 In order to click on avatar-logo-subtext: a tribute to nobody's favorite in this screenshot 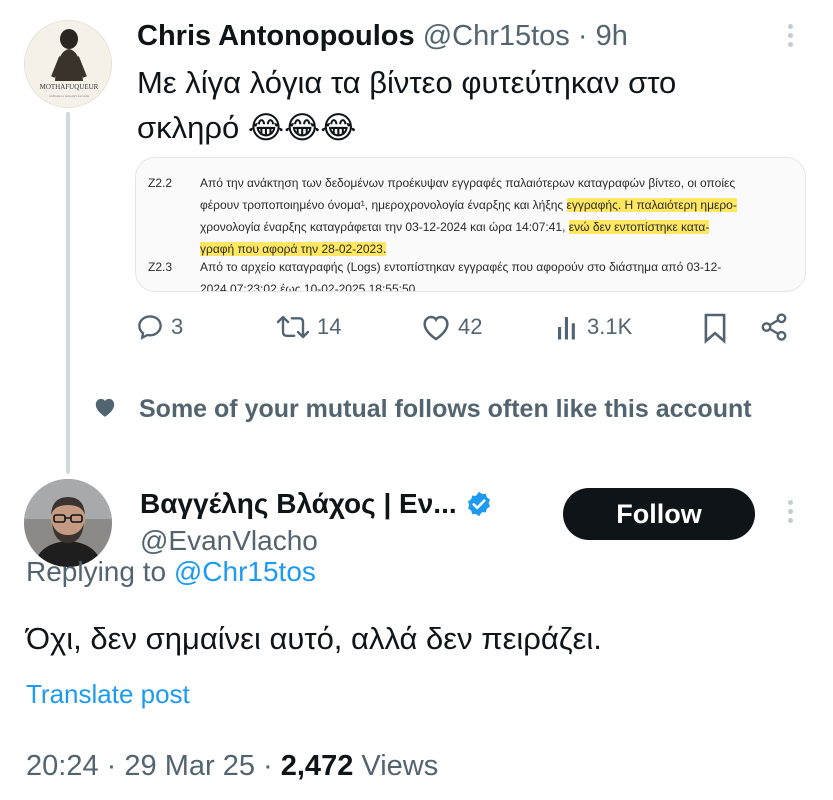, I will do `click(69, 96)`.